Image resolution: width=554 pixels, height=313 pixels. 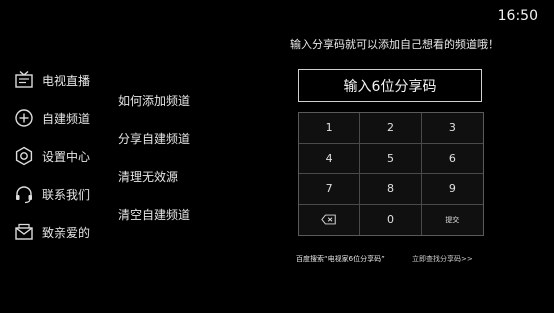 What do you see at coordinates (66, 194) in the screenshot?
I see `sidebar-item-label: 联系我们` at bounding box center [66, 194].